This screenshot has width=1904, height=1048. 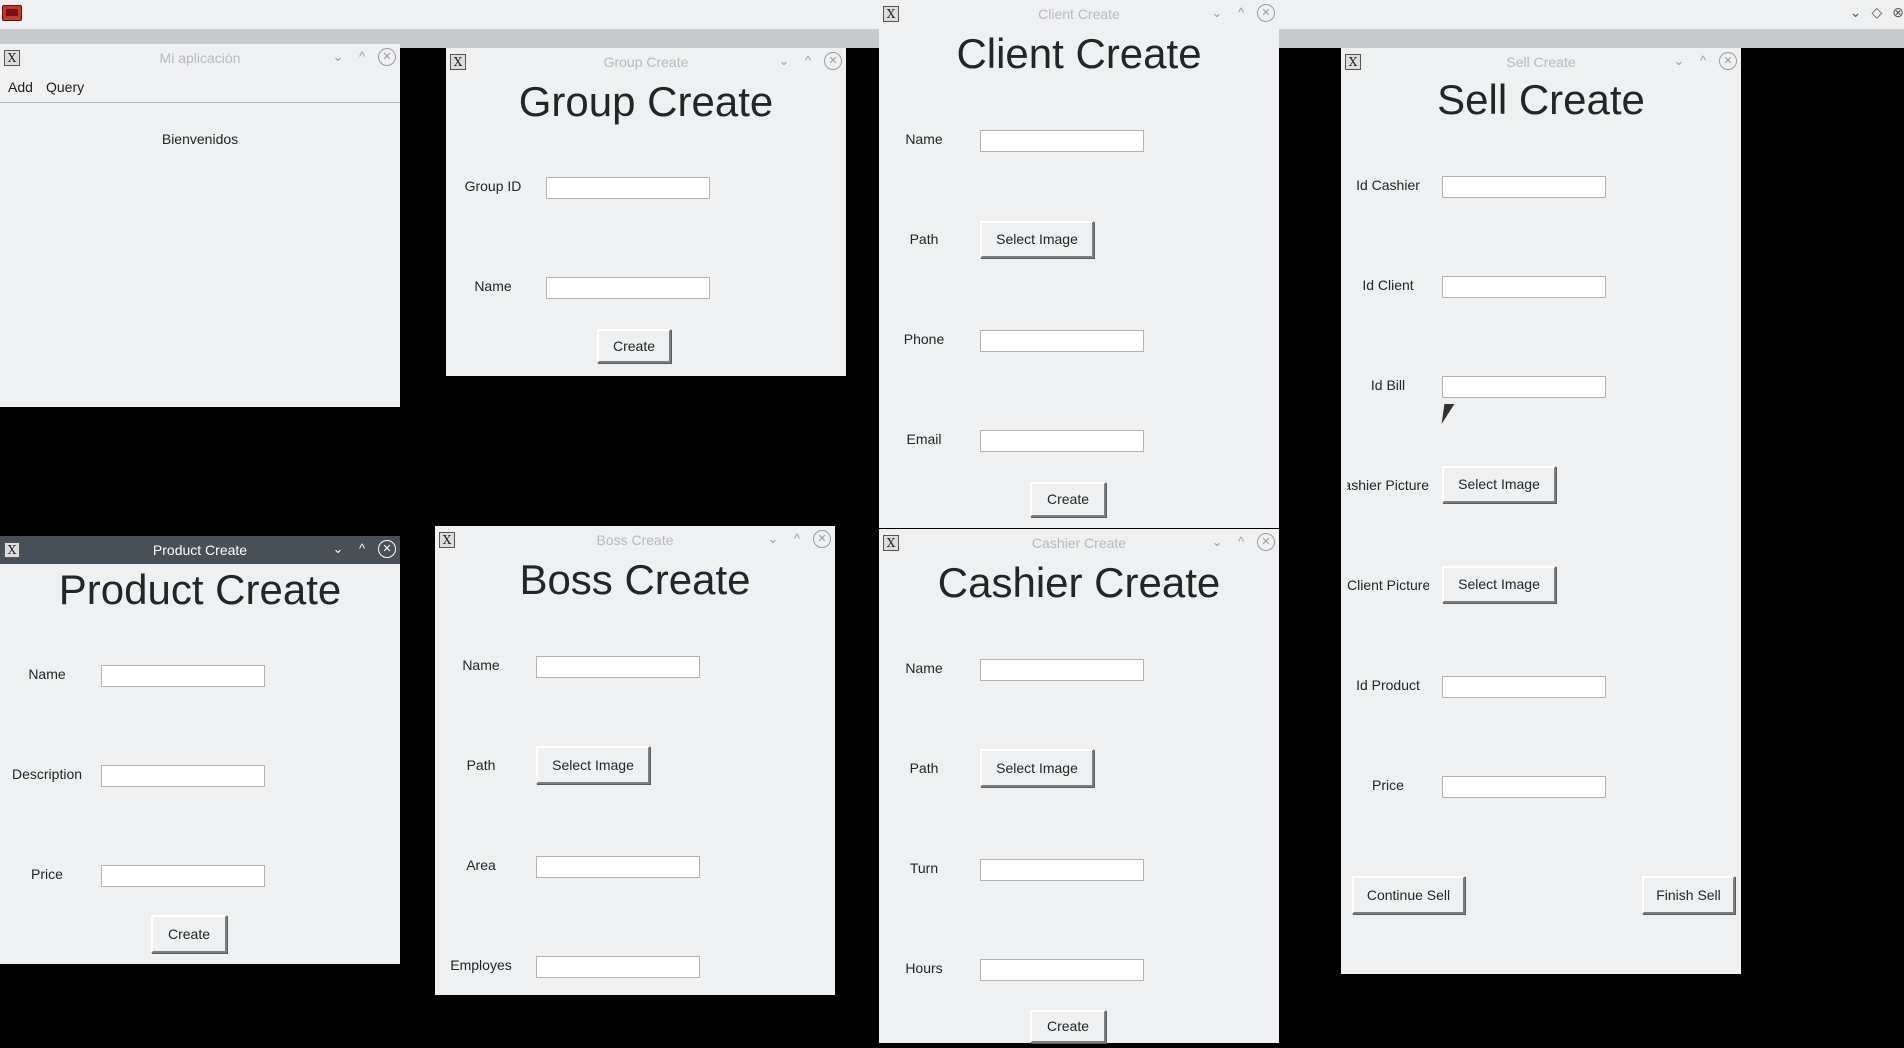 I want to click on turn-input, so click(x=1062, y=870).